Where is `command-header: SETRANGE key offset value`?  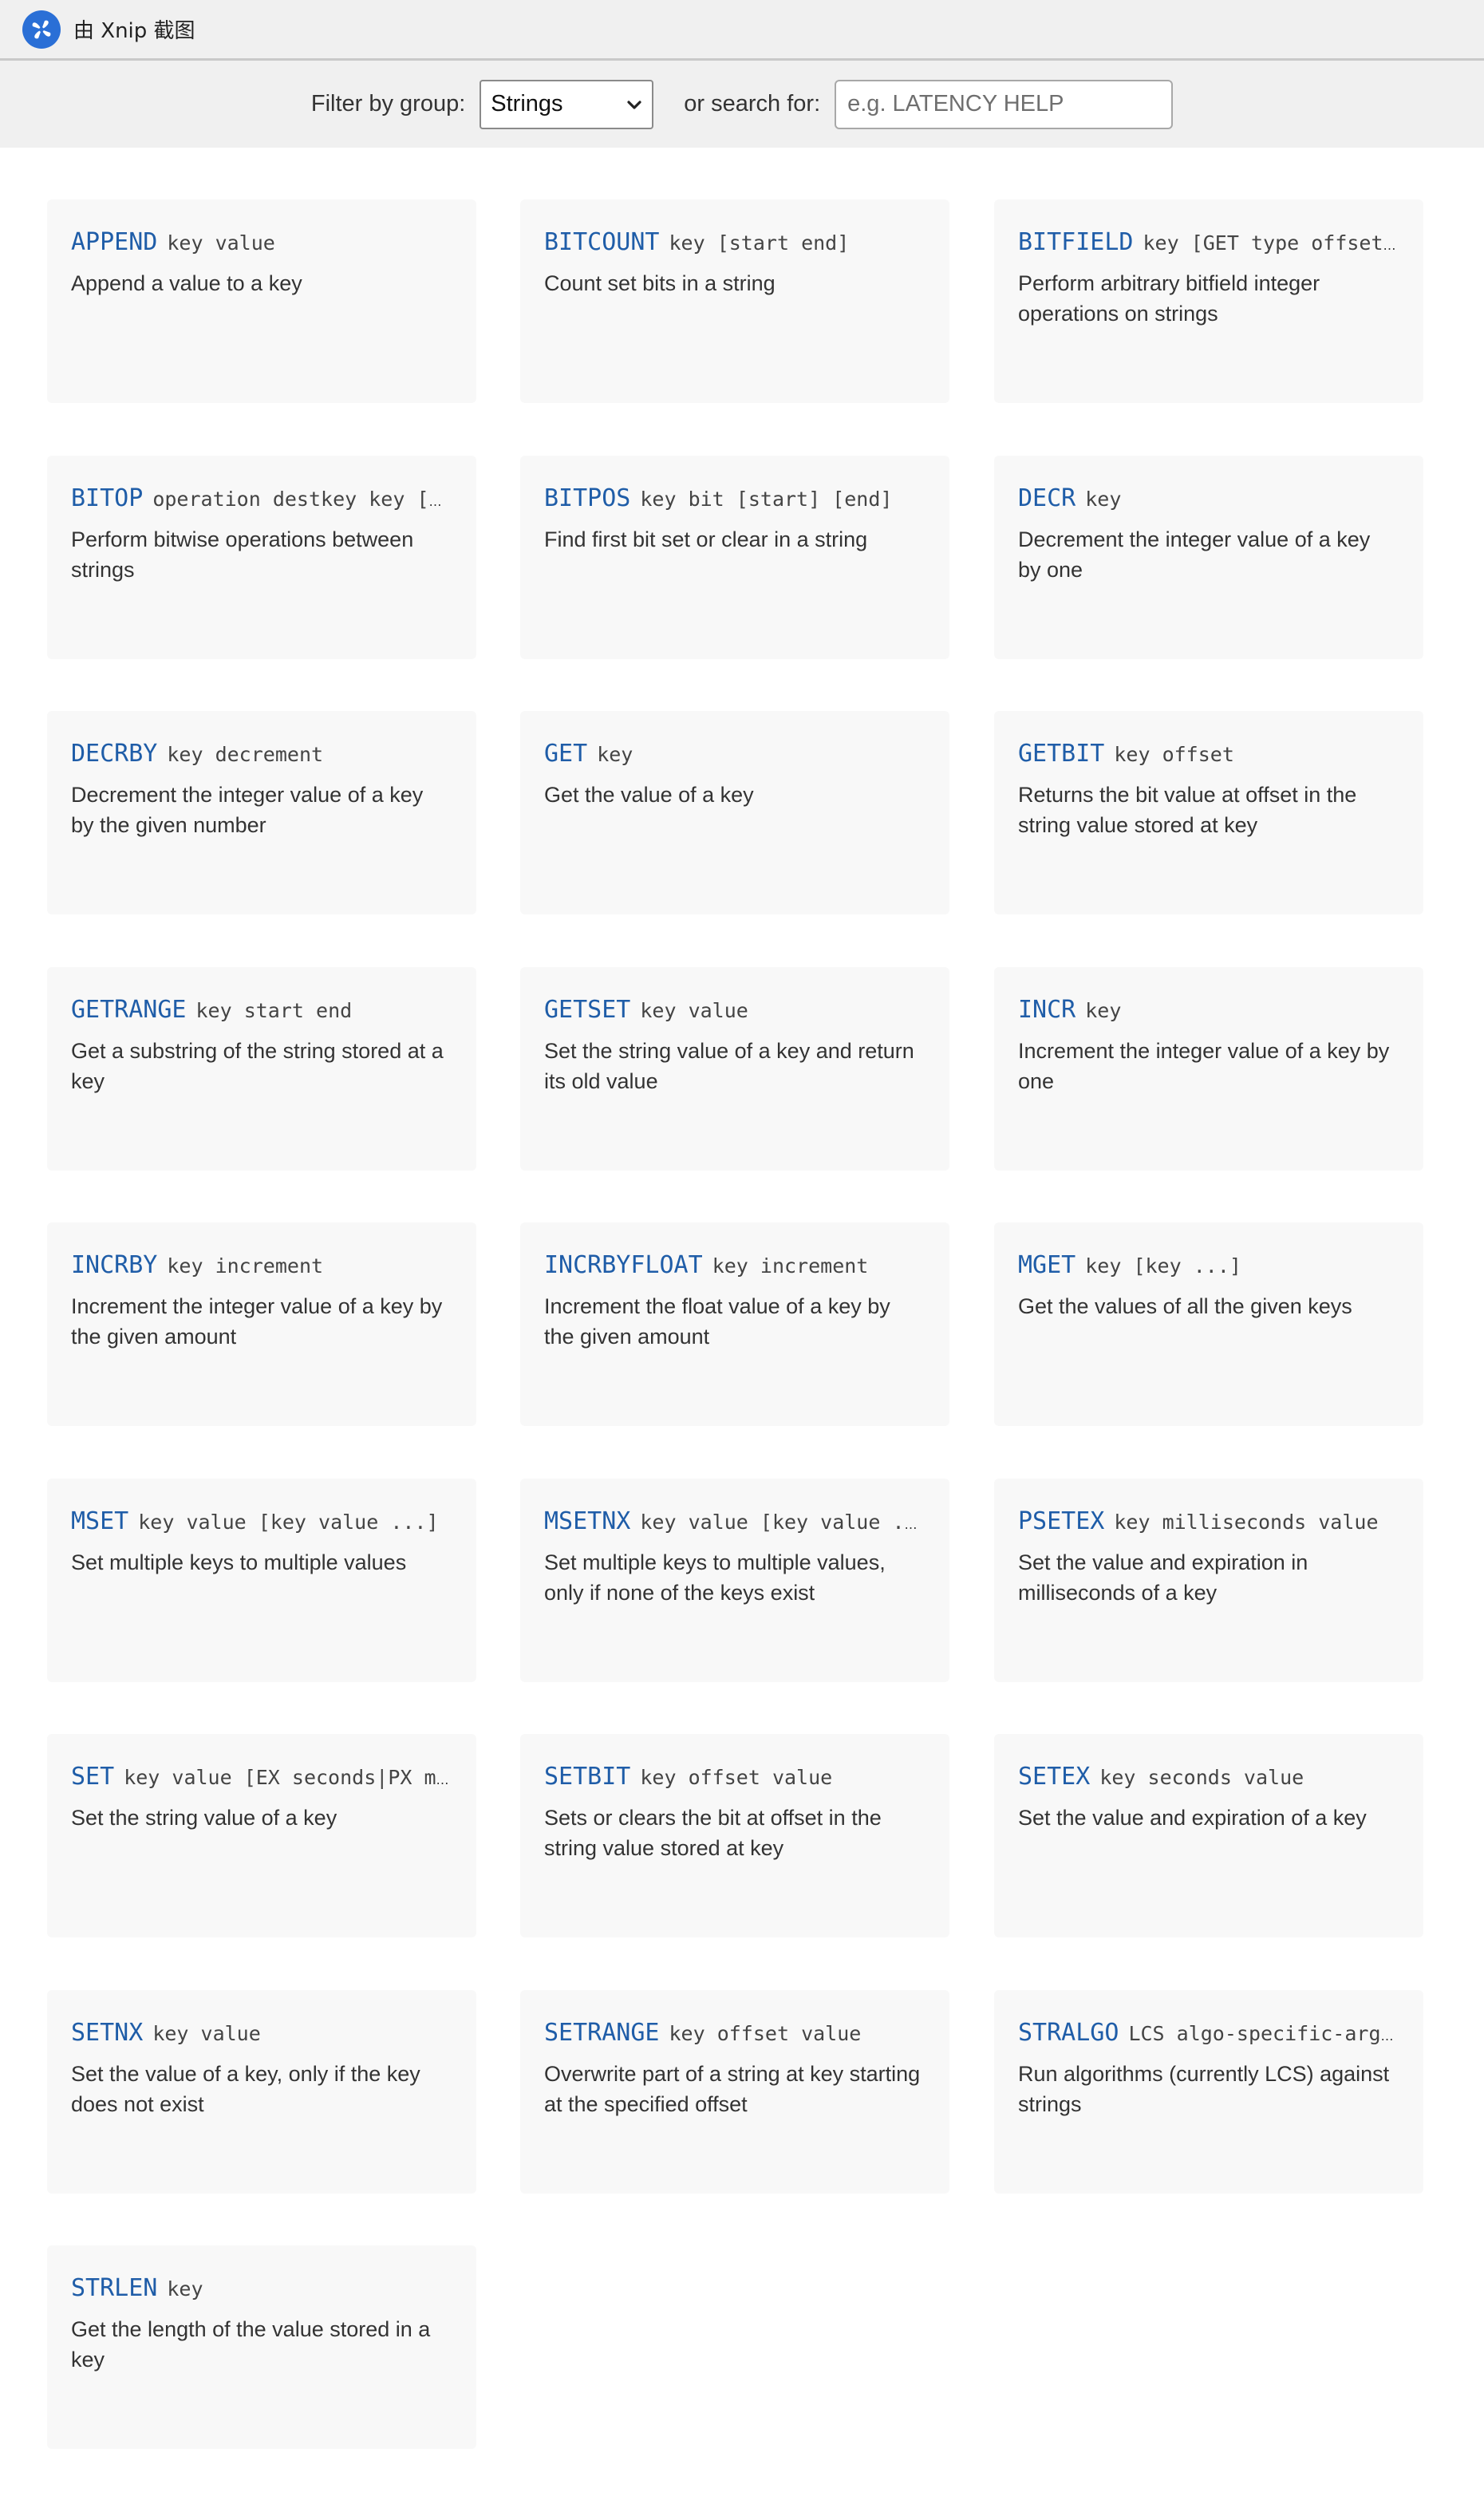
command-header: SETRANGE key offset value is located at coordinates (735, 2034).